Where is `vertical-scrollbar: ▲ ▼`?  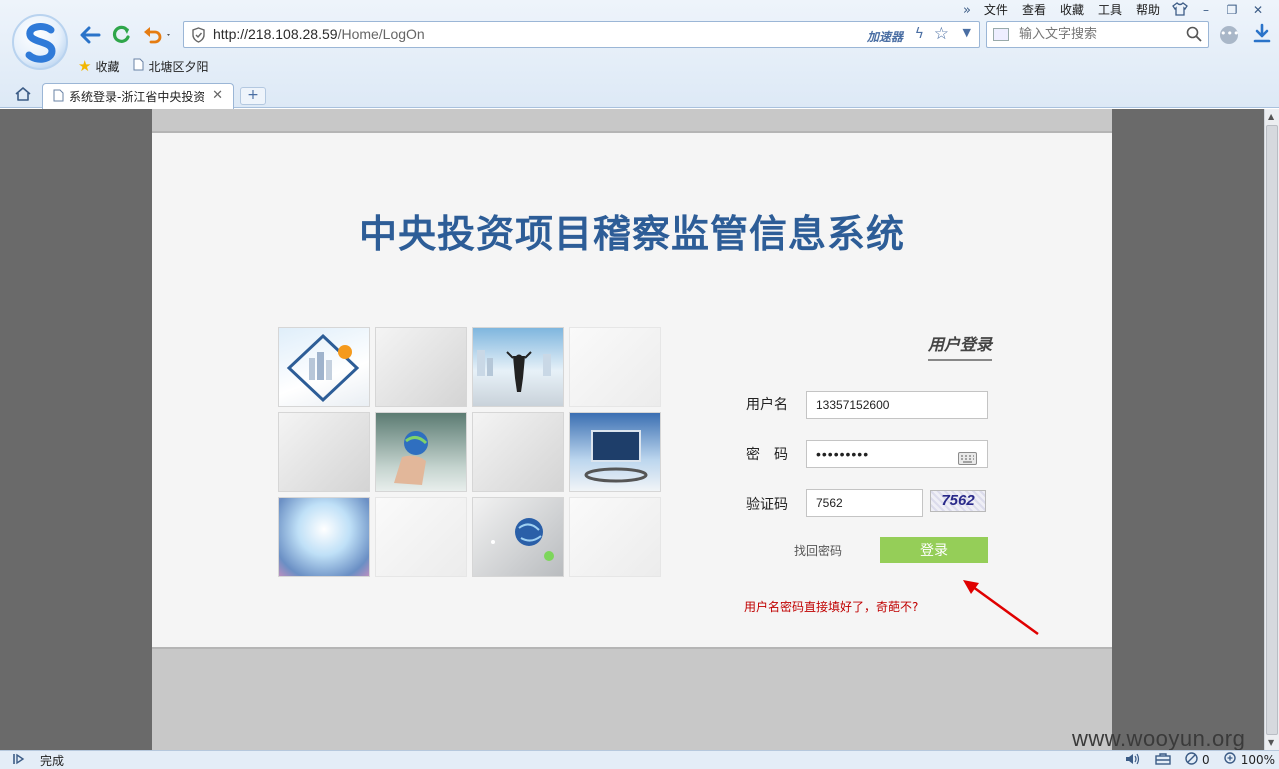 vertical-scrollbar: ▲ ▼ is located at coordinates (1271, 429).